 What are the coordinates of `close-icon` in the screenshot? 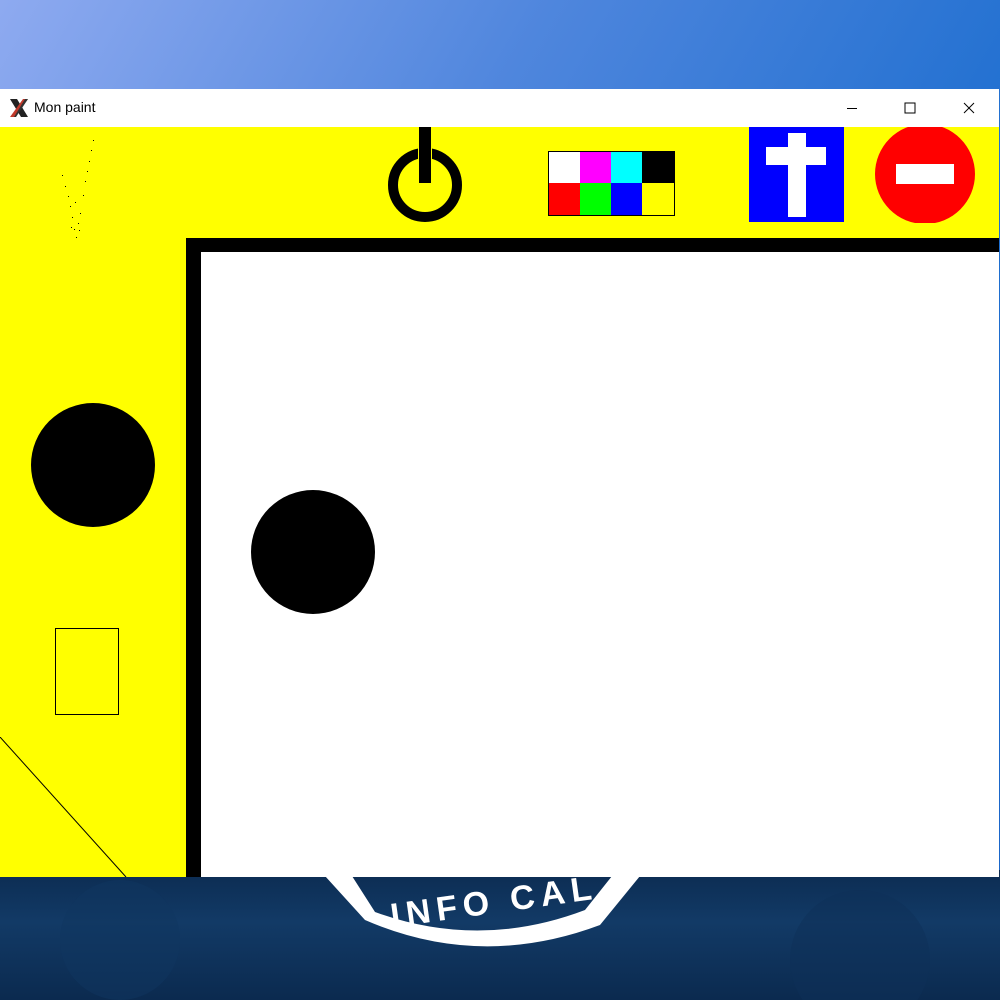 It's located at (969, 108).